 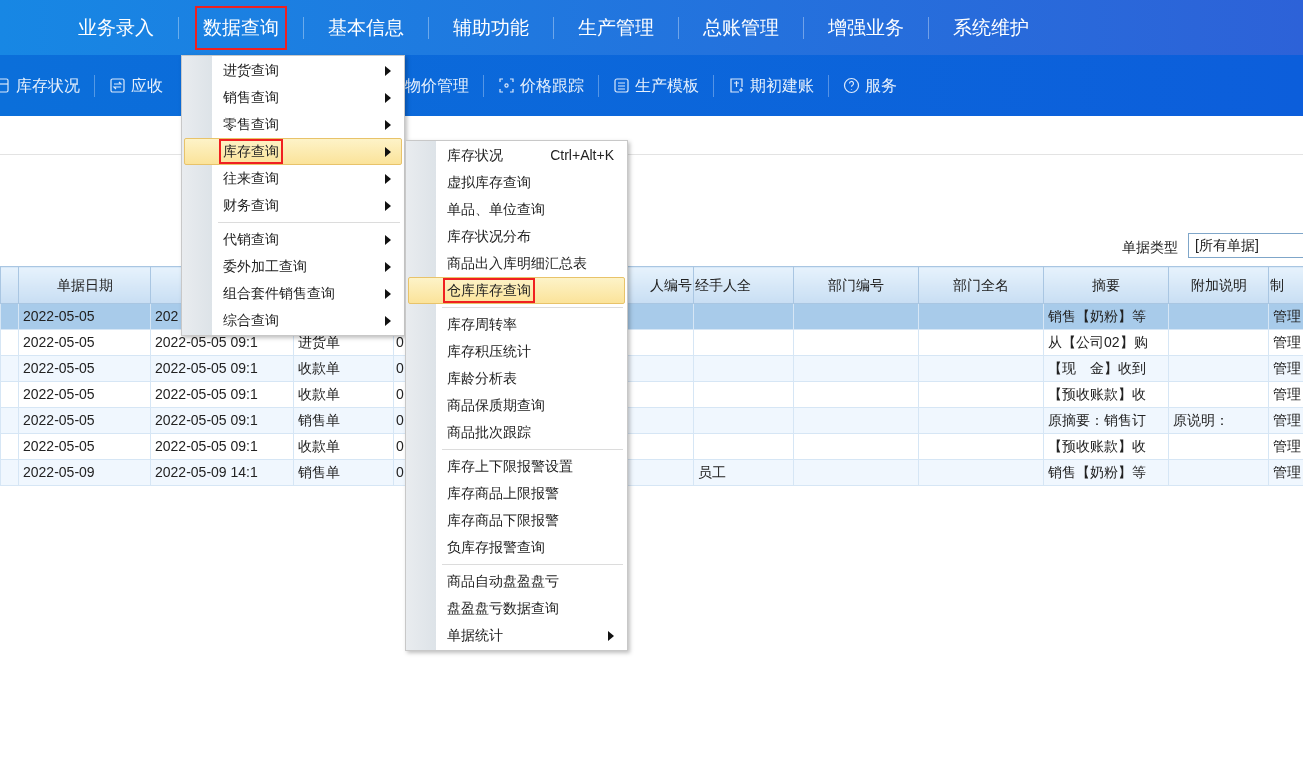 What do you see at coordinates (84, 285) in the screenshot?
I see `column-header: 单据日期` at bounding box center [84, 285].